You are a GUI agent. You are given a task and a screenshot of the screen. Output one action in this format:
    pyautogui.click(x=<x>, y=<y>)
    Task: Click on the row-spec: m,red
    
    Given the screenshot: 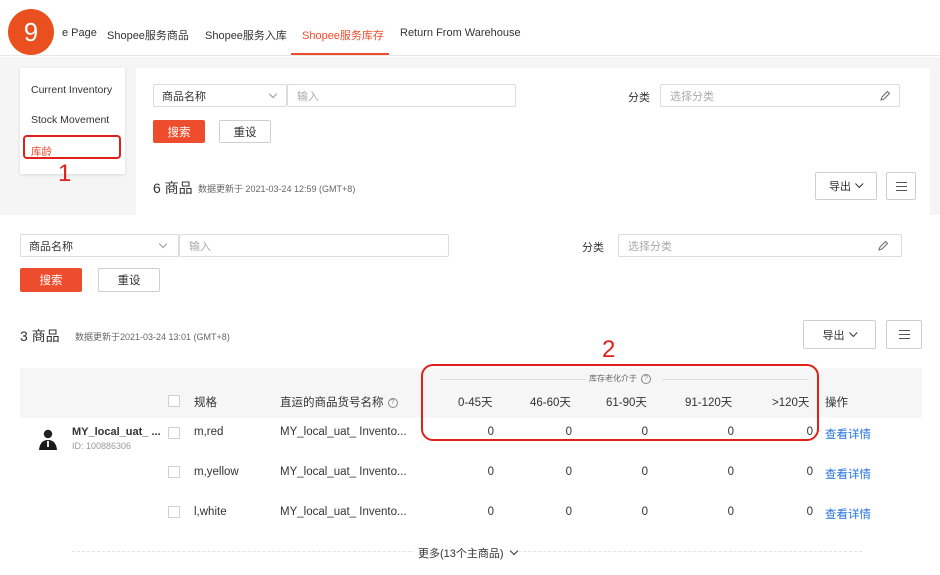 What is the action you would take?
    pyautogui.click(x=209, y=432)
    